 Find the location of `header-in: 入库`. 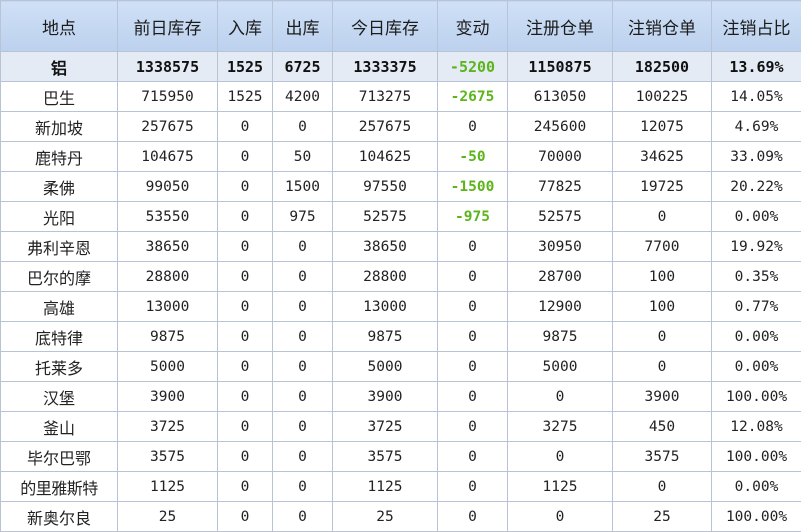

header-in: 入库 is located at coordinates (245, 26).